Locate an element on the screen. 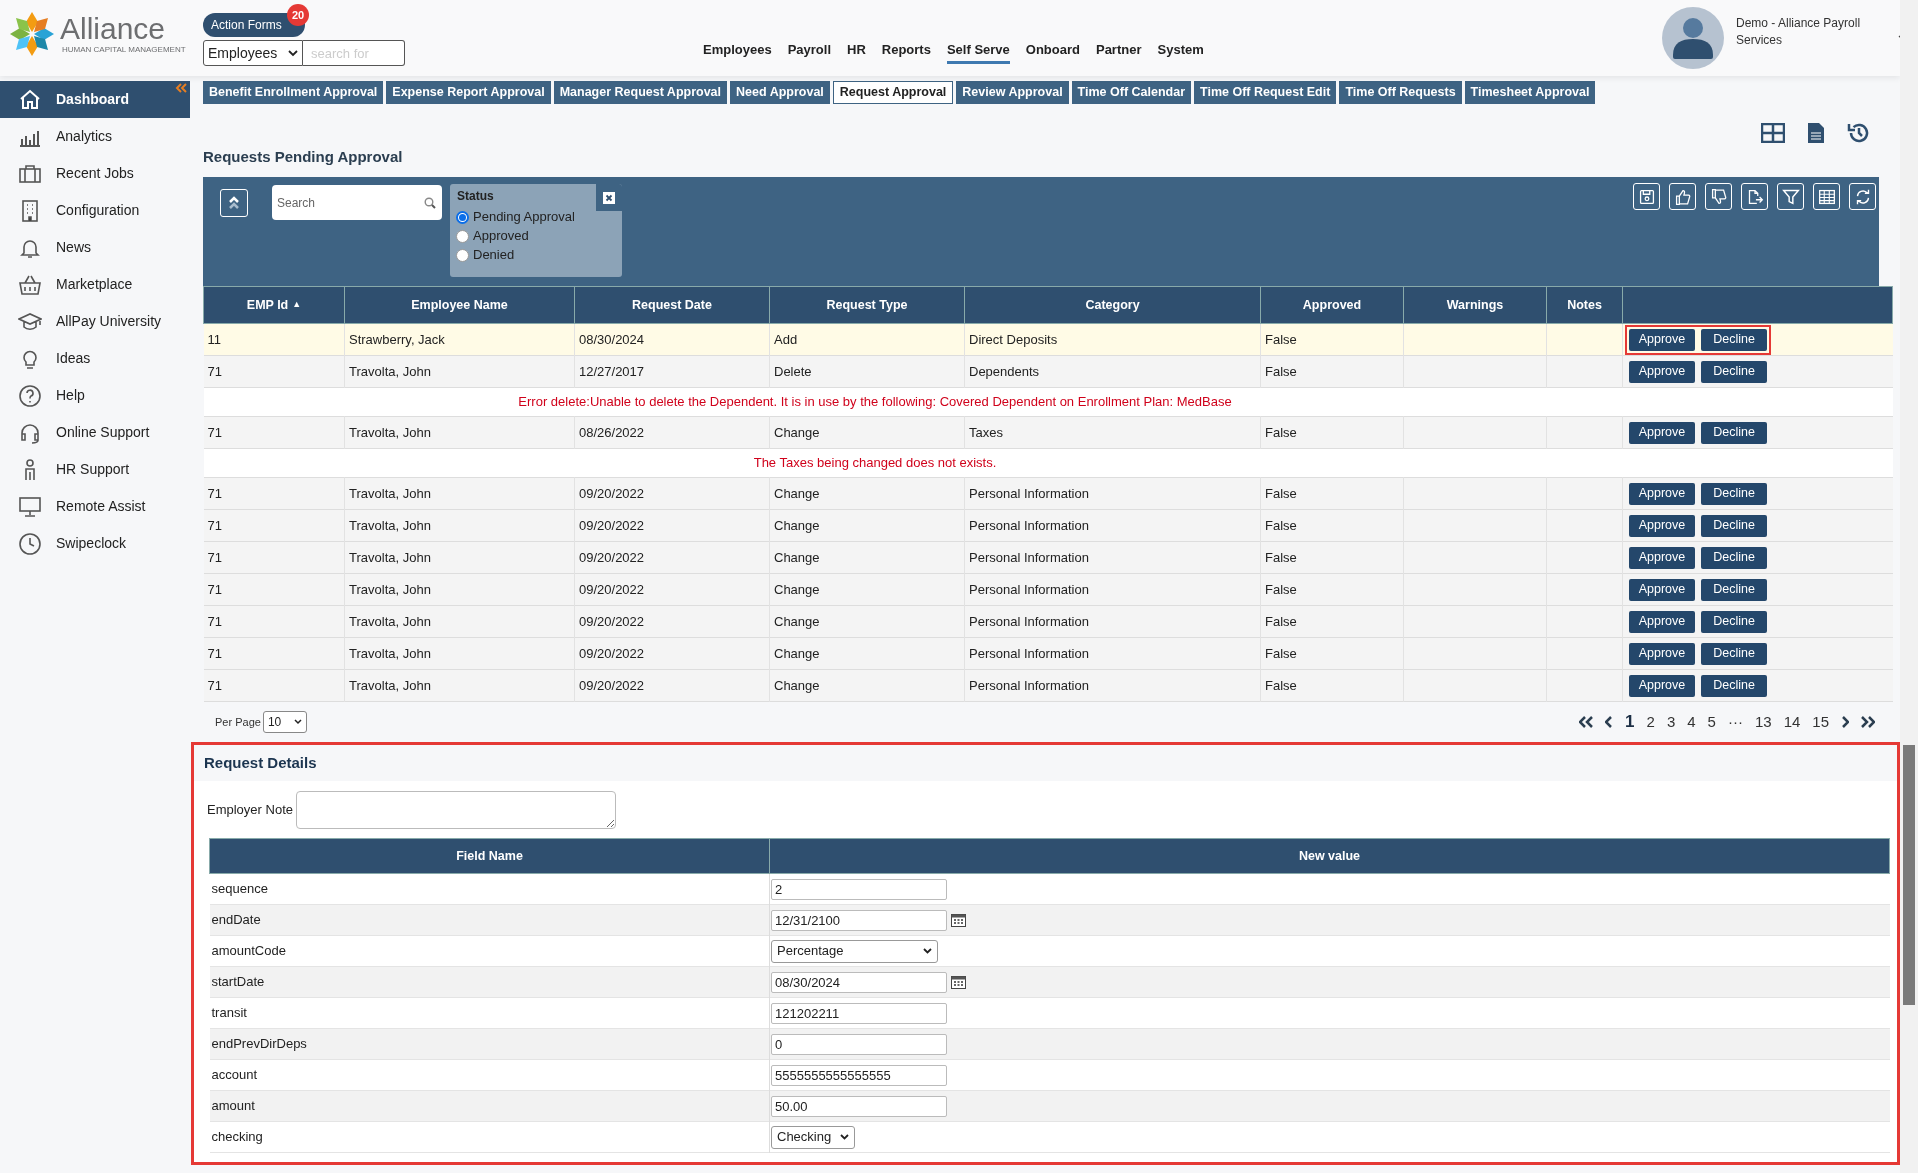 The image size is (1918, 1173). status-radio: Approved is located at coordinates (515, 236).